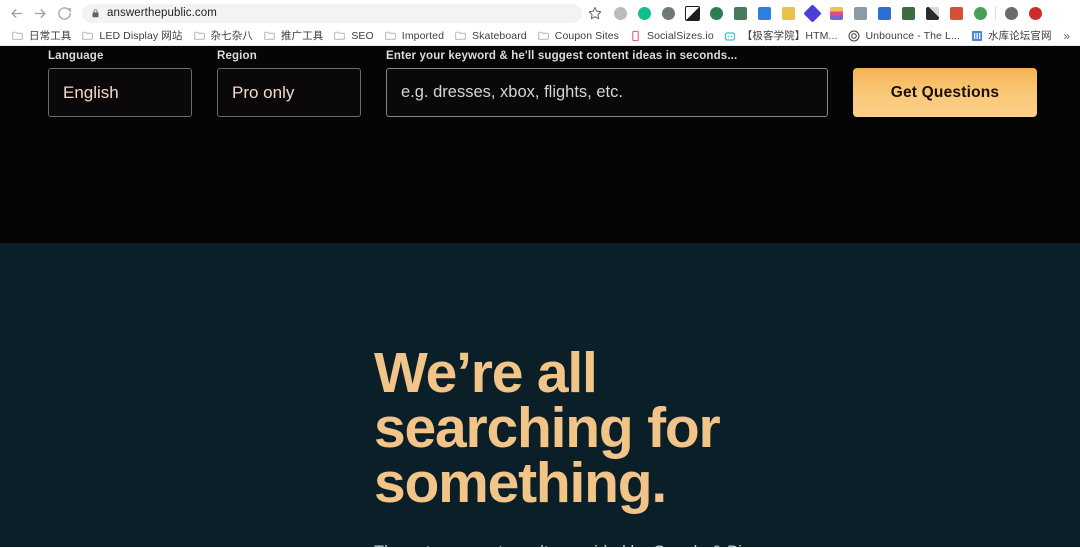  I want to click on extension-paintbrush, so click(788, 13).